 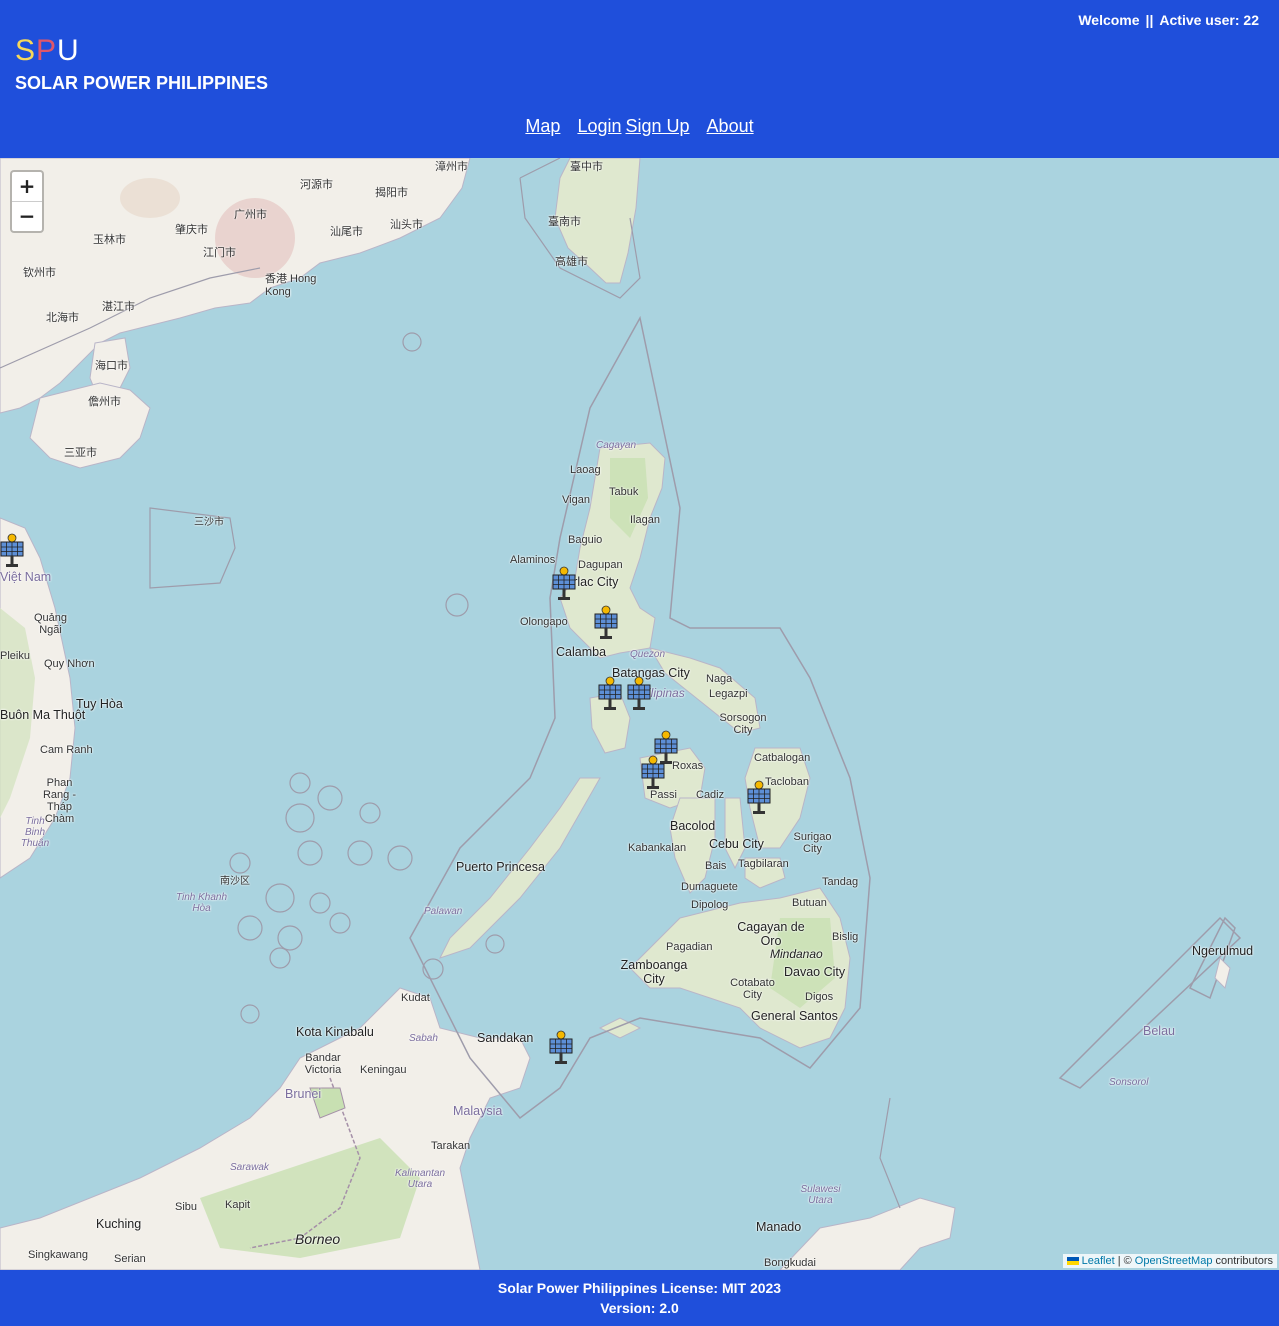 What do you see at coordinates (316, 185) in the screenshot?
I see `place-label: 河源市` at bounding box center [316, 185].